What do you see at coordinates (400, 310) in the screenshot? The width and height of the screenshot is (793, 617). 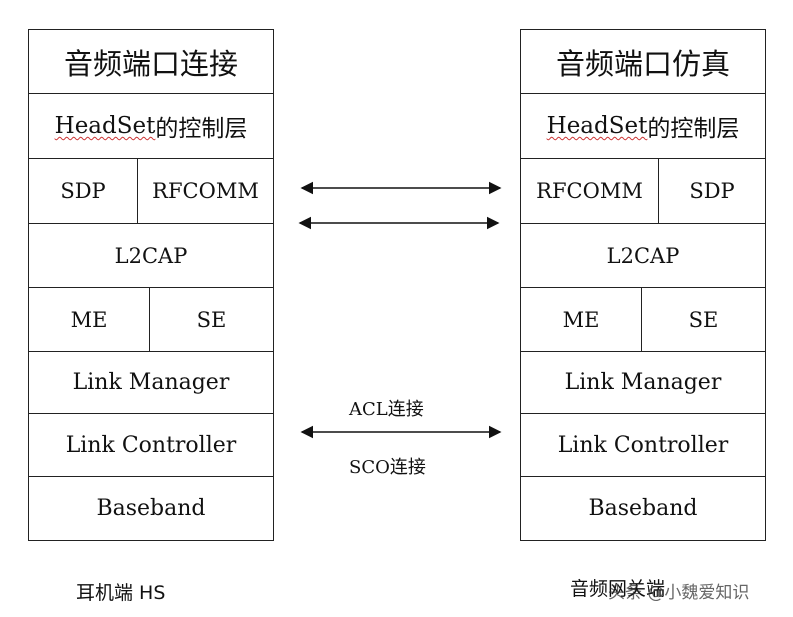 I see `connection-arrows` at bounding box center [400, 310].